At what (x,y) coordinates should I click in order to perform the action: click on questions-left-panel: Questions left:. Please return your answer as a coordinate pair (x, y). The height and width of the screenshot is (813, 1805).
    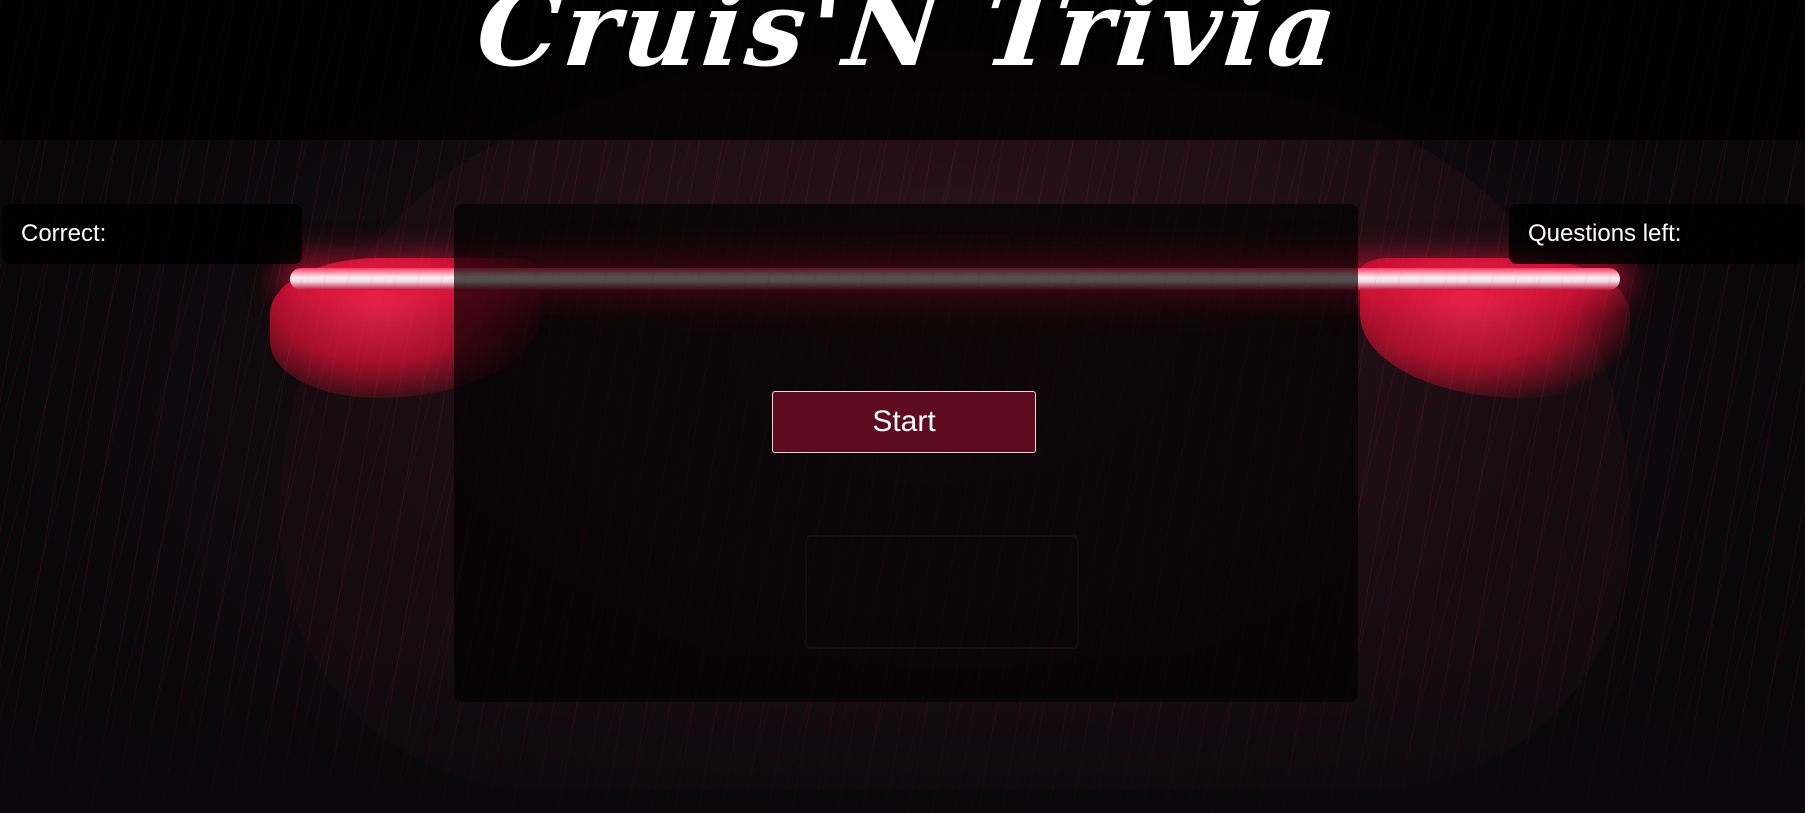
    Looking at the image, I should click on (1657, 234).